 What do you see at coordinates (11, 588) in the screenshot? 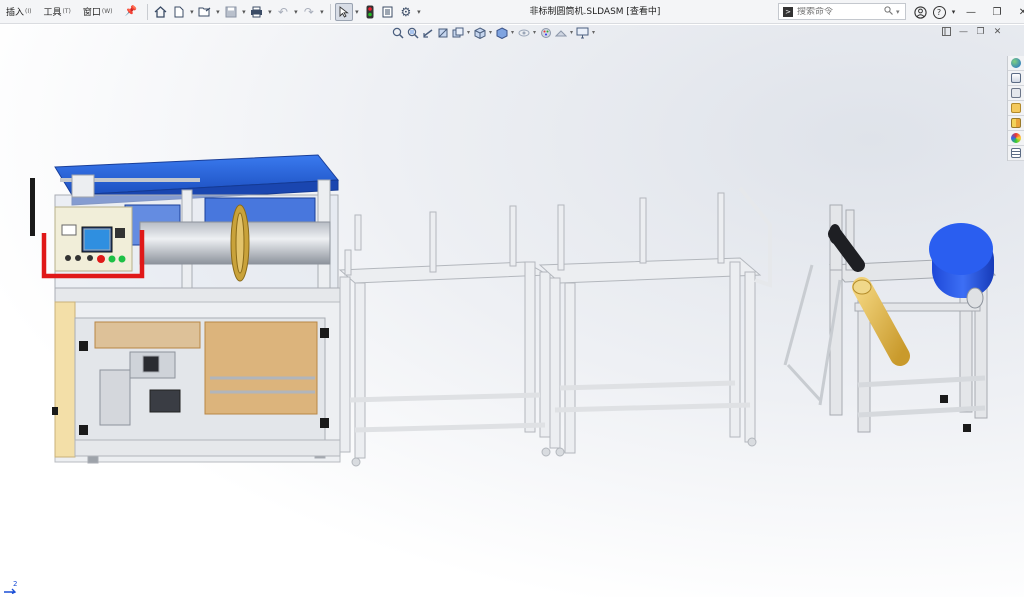
I see `coordinate-triad: 2` at bounding box center [11, 588].